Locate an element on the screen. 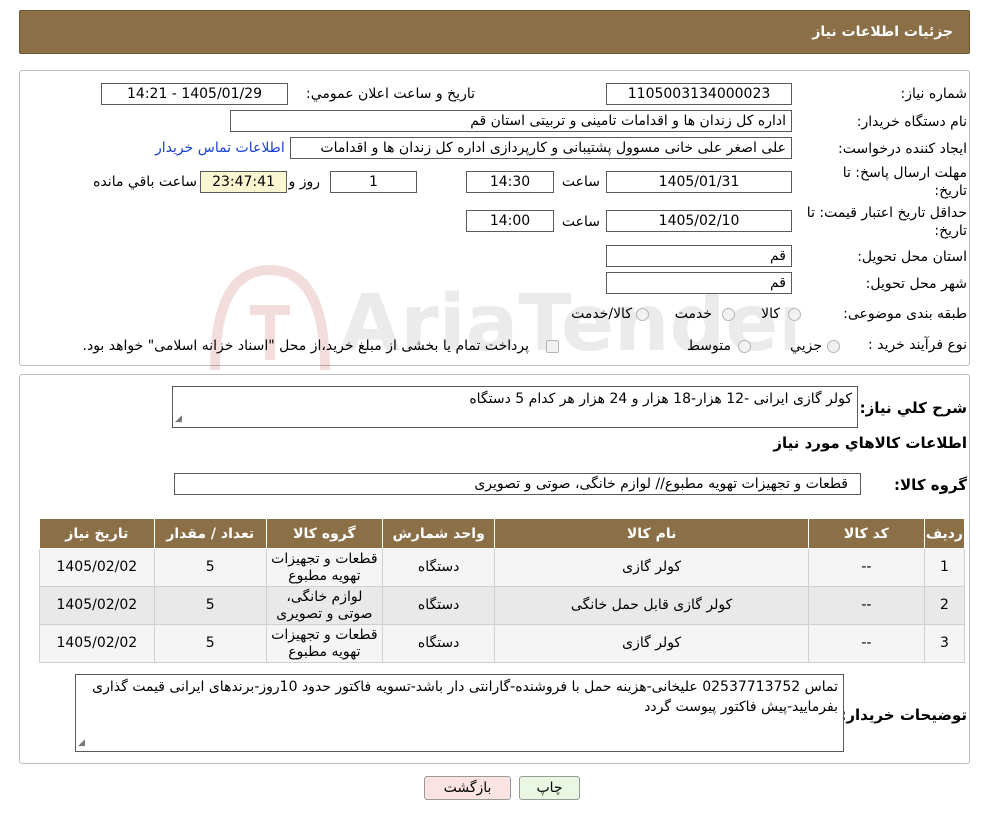 Image resolution: width=985 pixels, height=820 pixels. need-number-label: شماره نیاز: is located at coordinates (934, 94).